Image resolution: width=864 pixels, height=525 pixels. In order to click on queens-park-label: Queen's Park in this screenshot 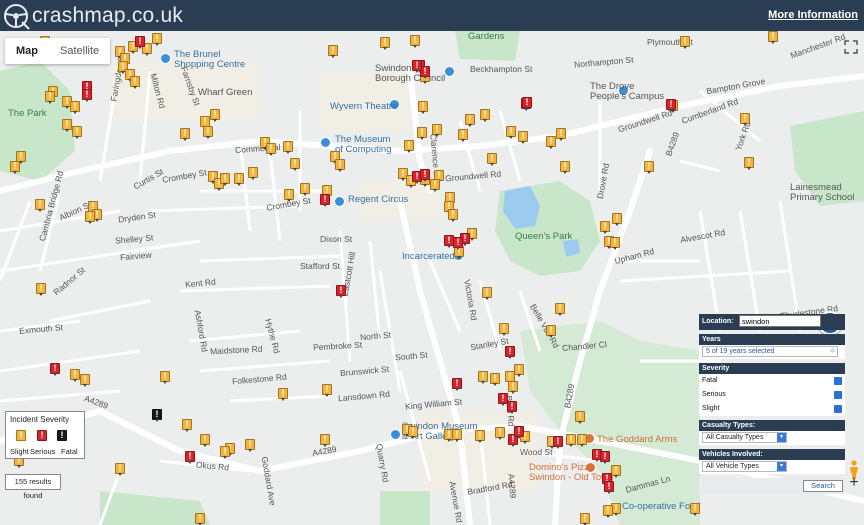, I will do `click(543, 237)`.